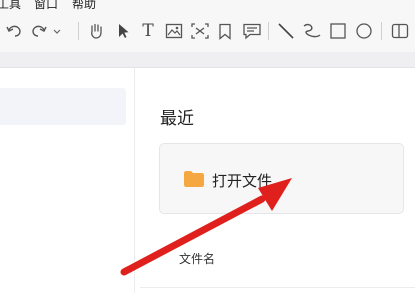 This screenshot has width=415, height=293. What do you see at coordinates (177, 119) in the screenshot?
I see `section-title-recent: 最近` at bounding box center [177, 119].